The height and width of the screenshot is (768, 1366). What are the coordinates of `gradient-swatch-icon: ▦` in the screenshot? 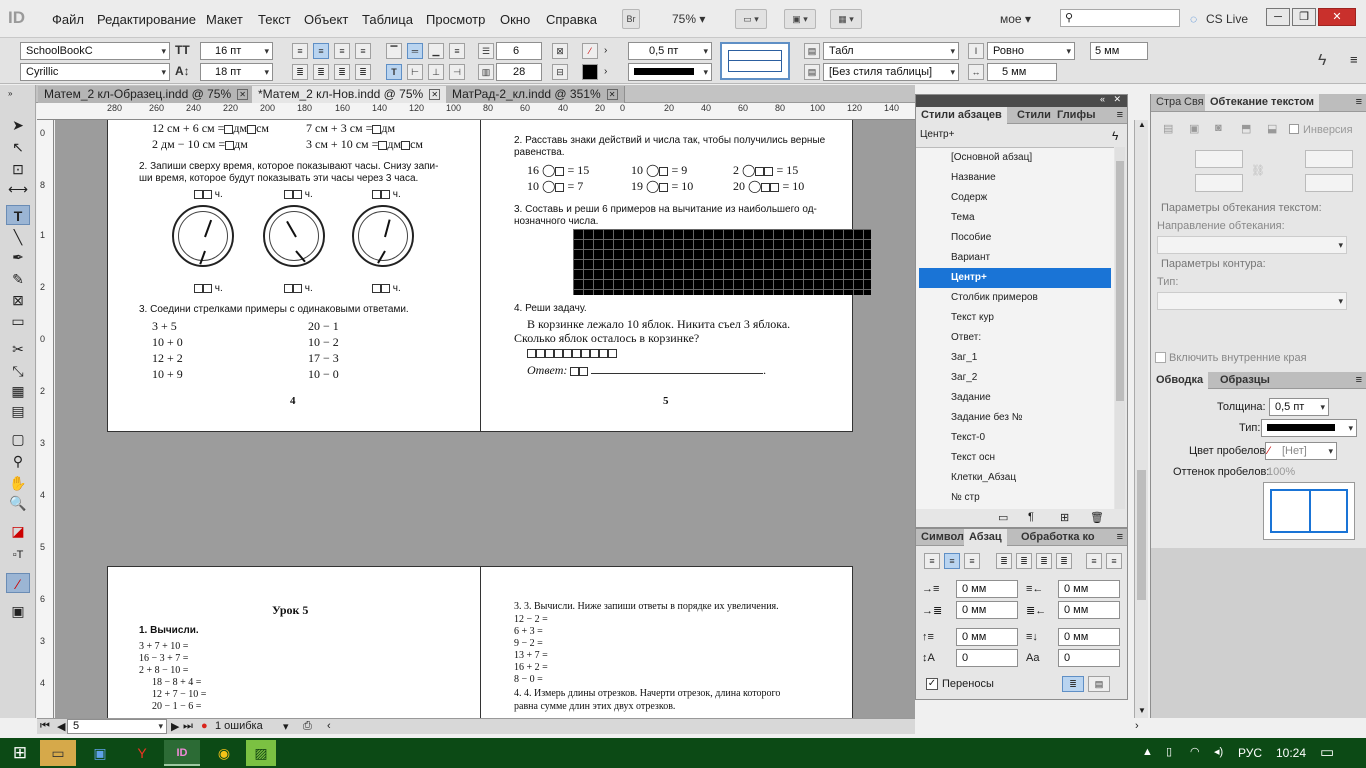 It's located at (18, 391).